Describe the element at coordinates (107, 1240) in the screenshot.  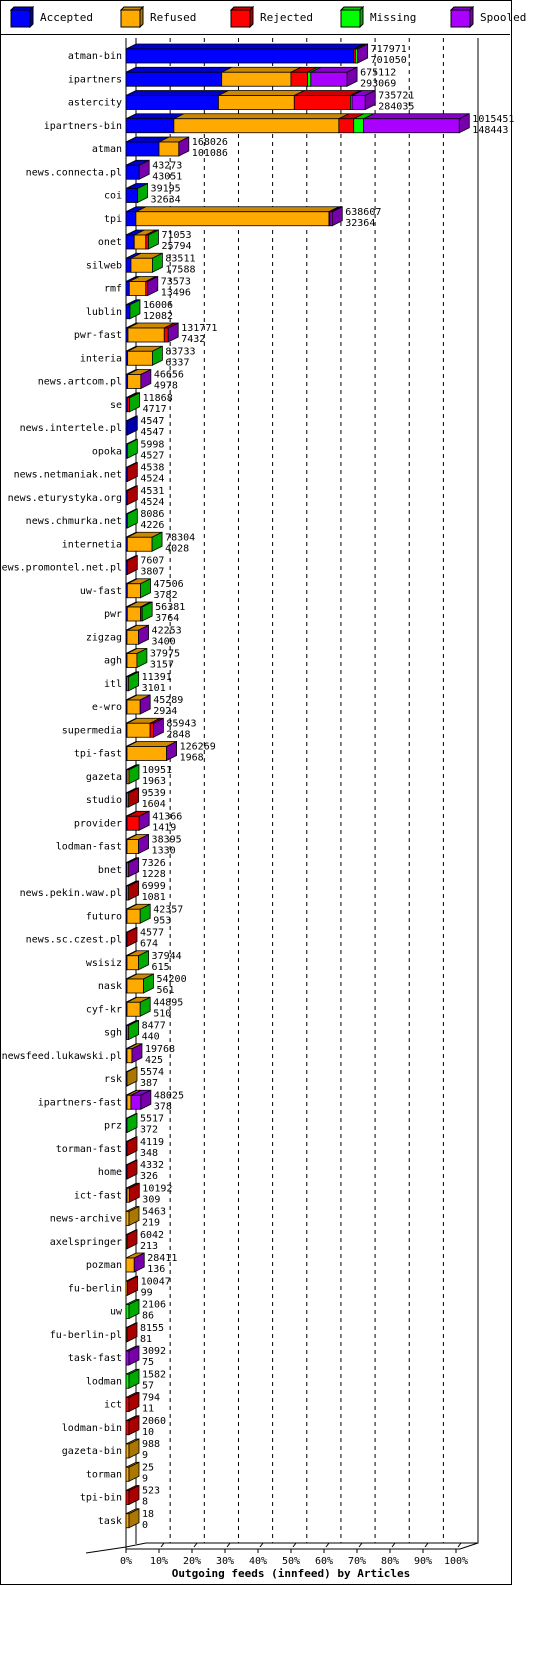
I see `bar-row: axelspringer 6042213` at that location.